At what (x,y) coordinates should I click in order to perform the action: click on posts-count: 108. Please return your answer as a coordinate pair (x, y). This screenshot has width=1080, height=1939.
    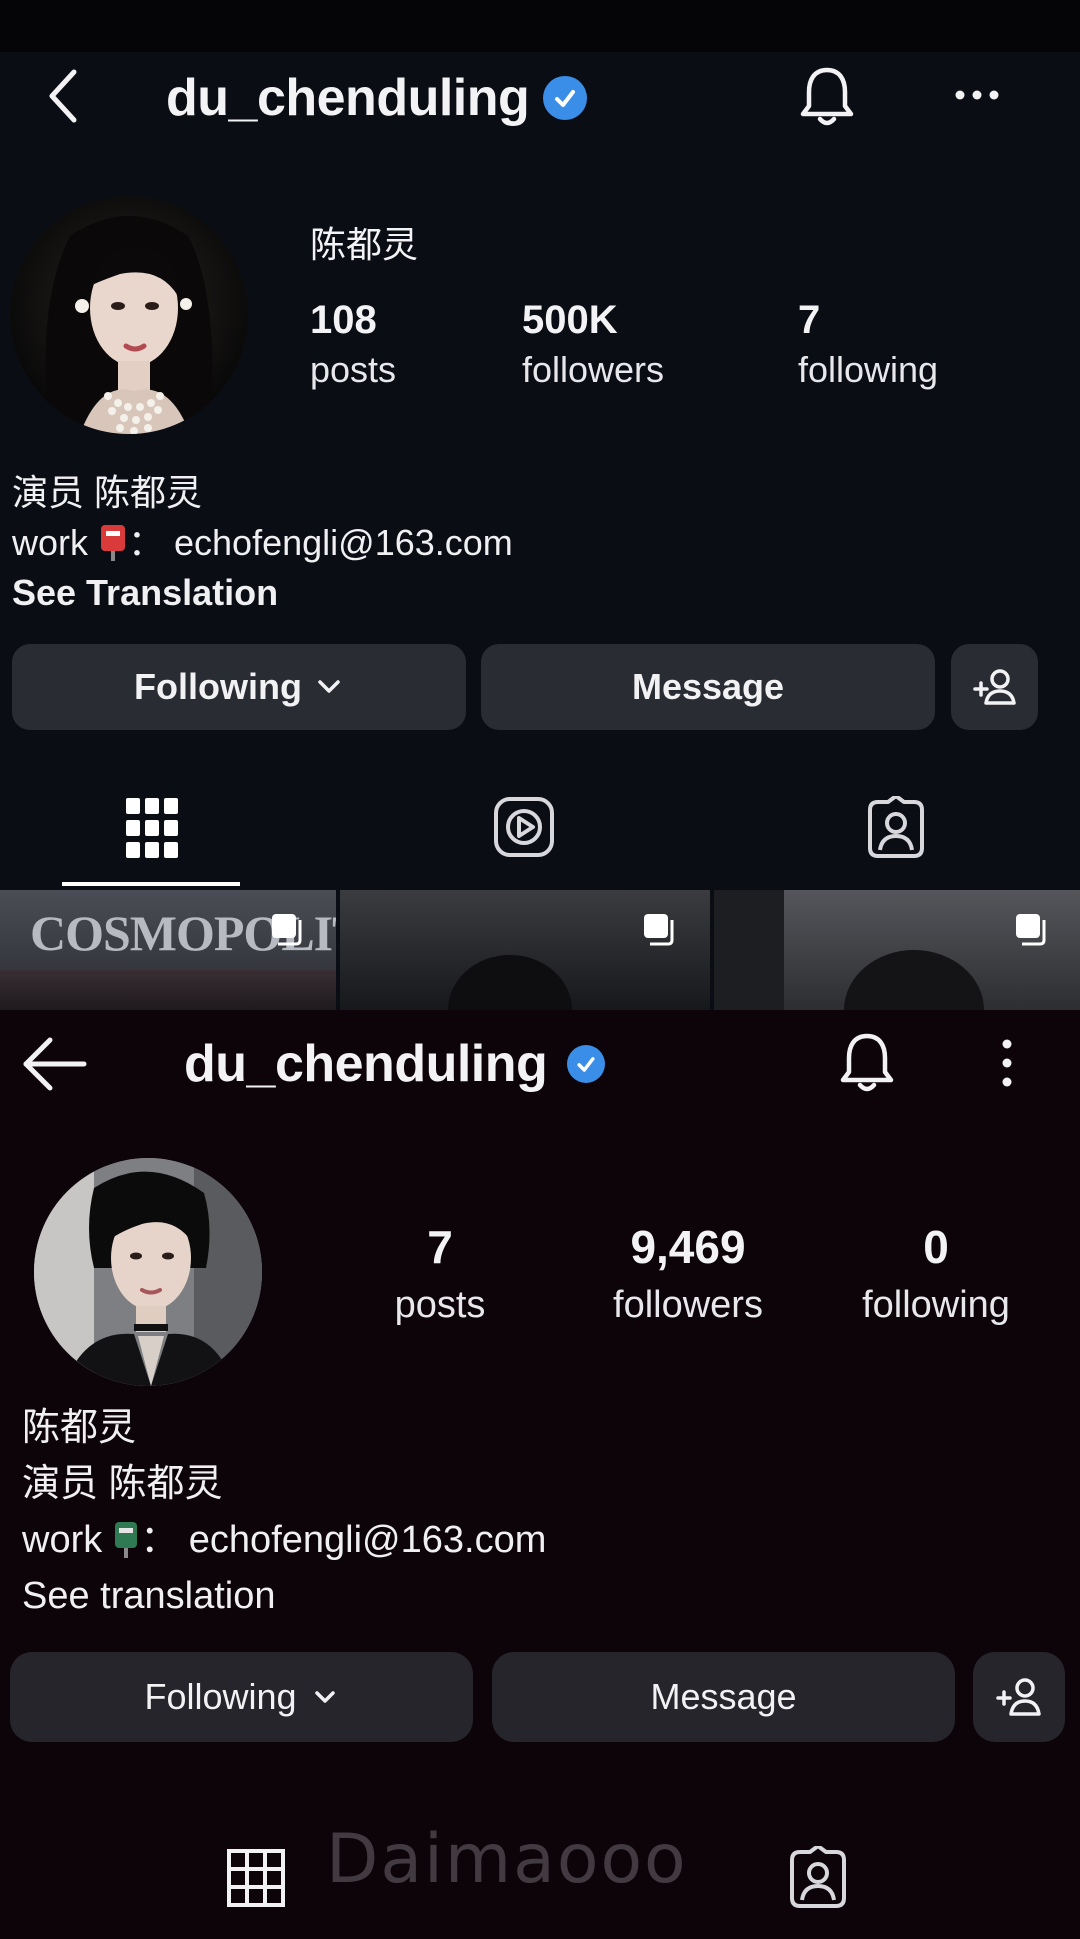
    Looking at the image, I should click on (343, 320).